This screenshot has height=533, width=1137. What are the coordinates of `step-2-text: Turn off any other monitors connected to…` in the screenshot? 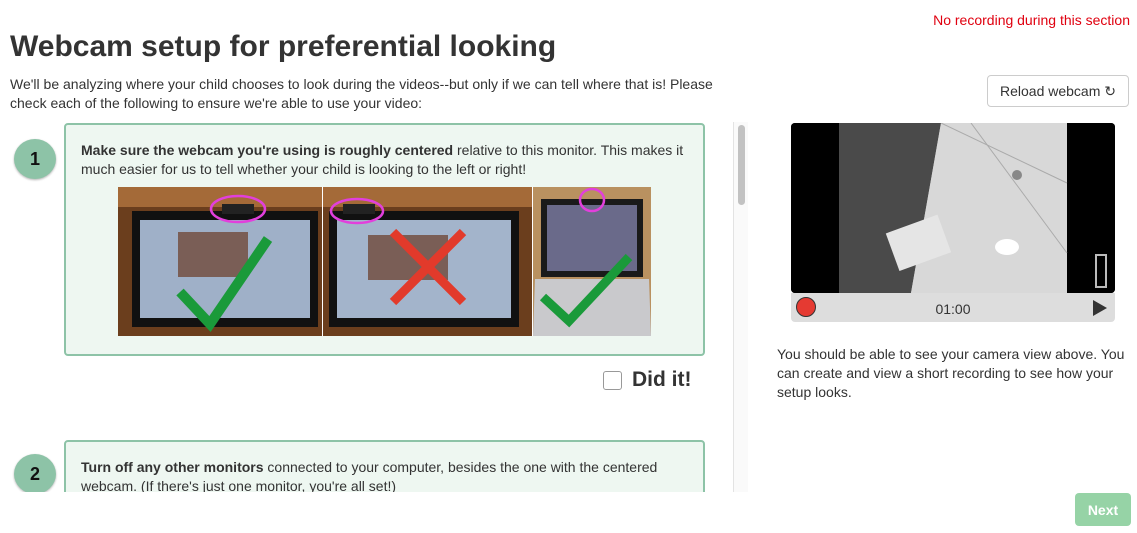 It's located at (384, 475).